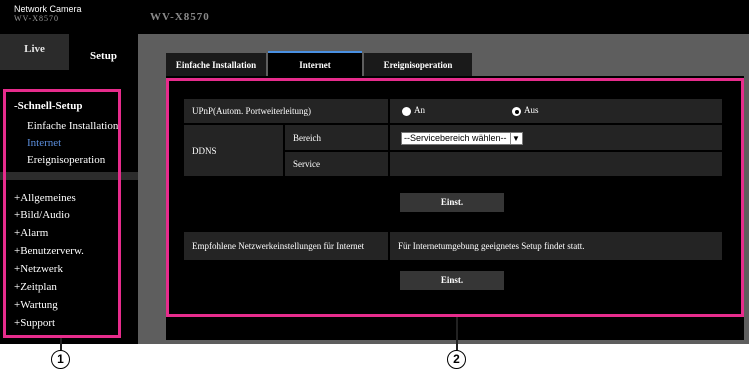 The width and height of the screenshot is (749, 383). I want to click on tab-ereignisoperation: Ereignisoperation, so click(418, 64).